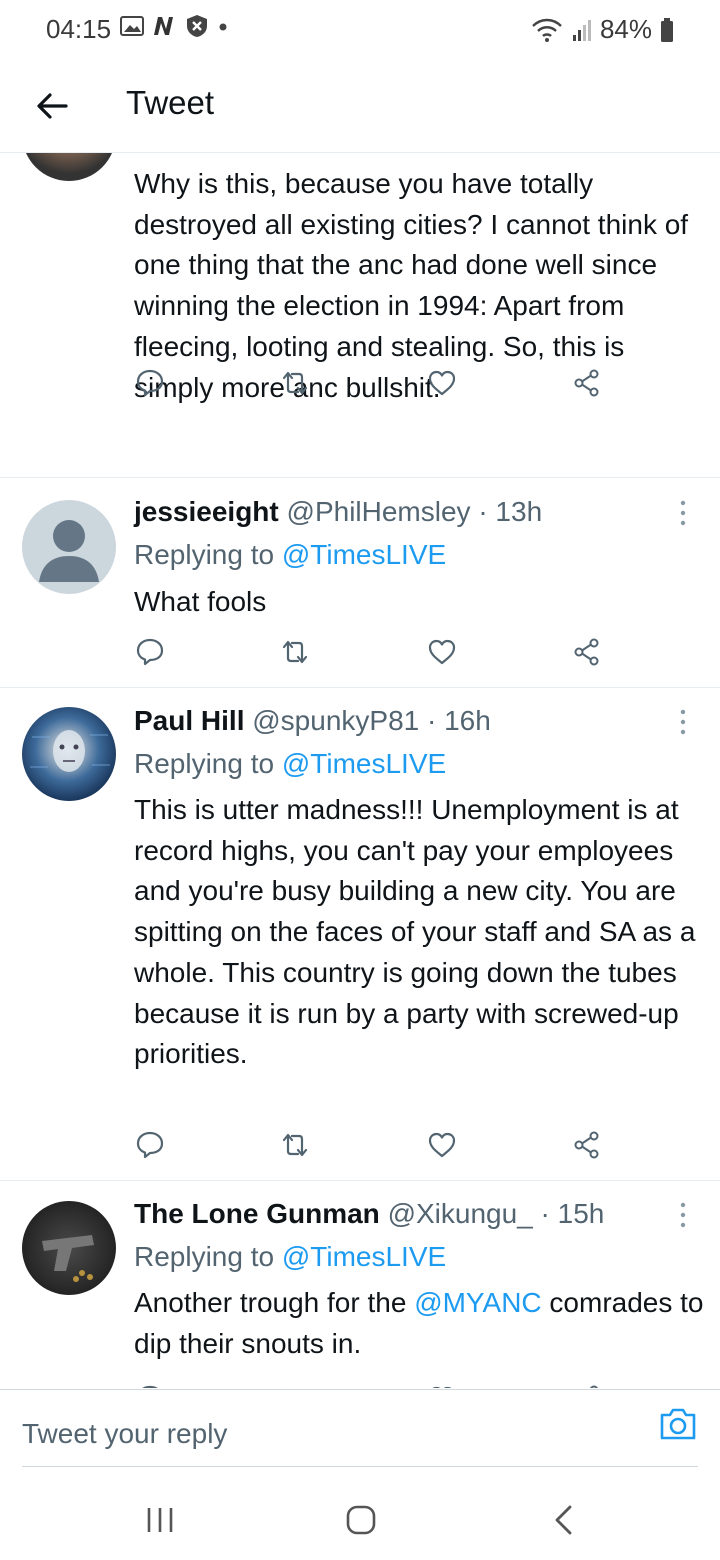 This screenshot has height=1560, width=720. What do you see at coordinates (132, 26) in the screenshot?
I see `gallery-icon` at bounding box center [132, 26].